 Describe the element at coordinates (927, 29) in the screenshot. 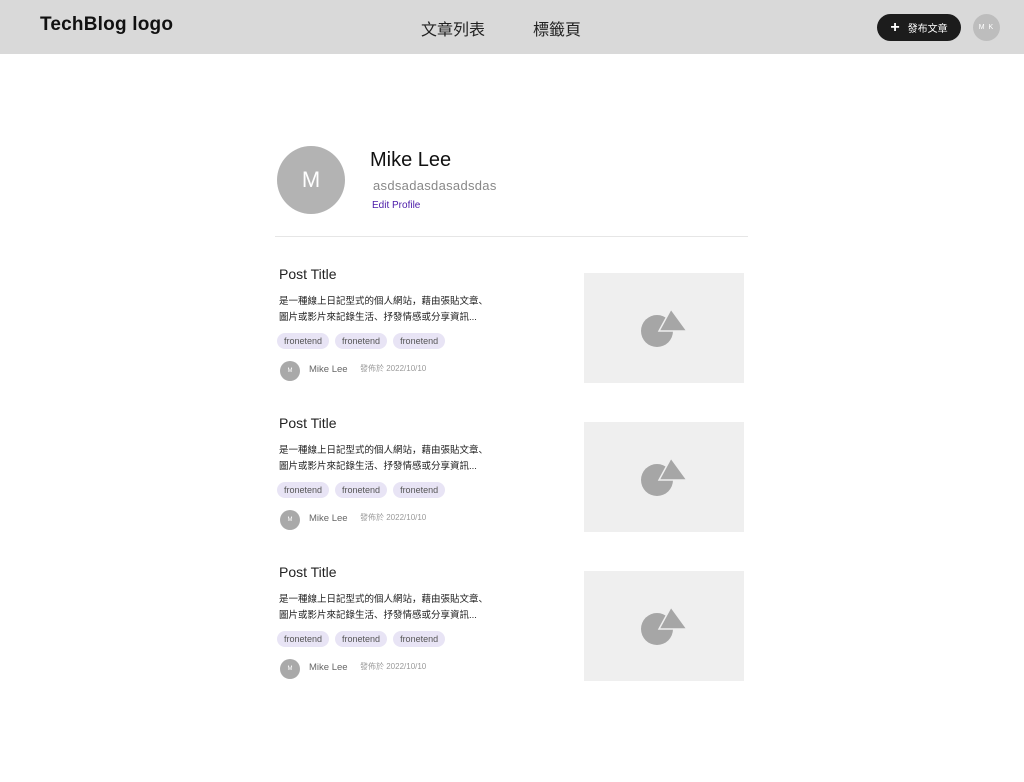

I see `publish-post-label: 發布文章` at that location.